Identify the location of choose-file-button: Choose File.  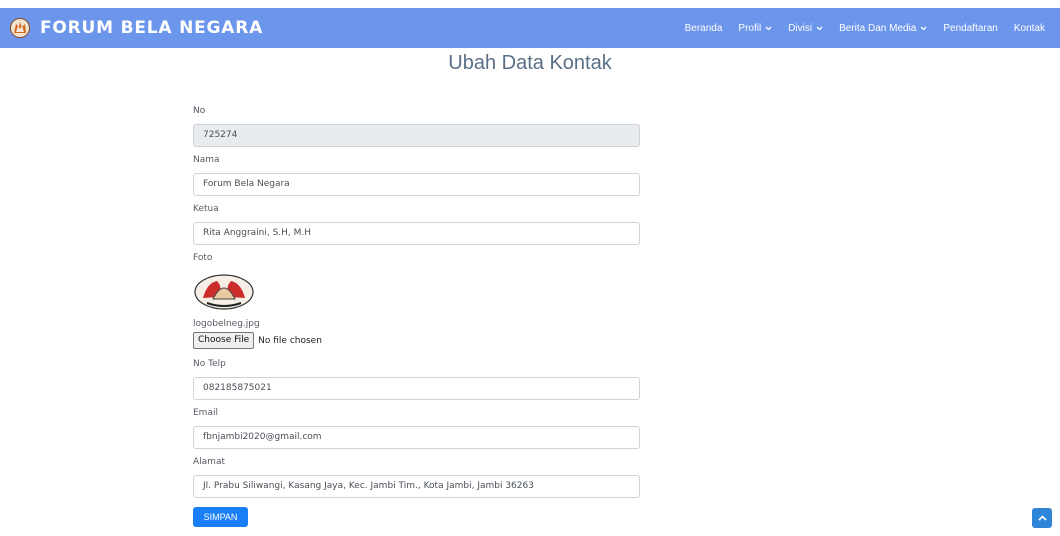
(224, 340).